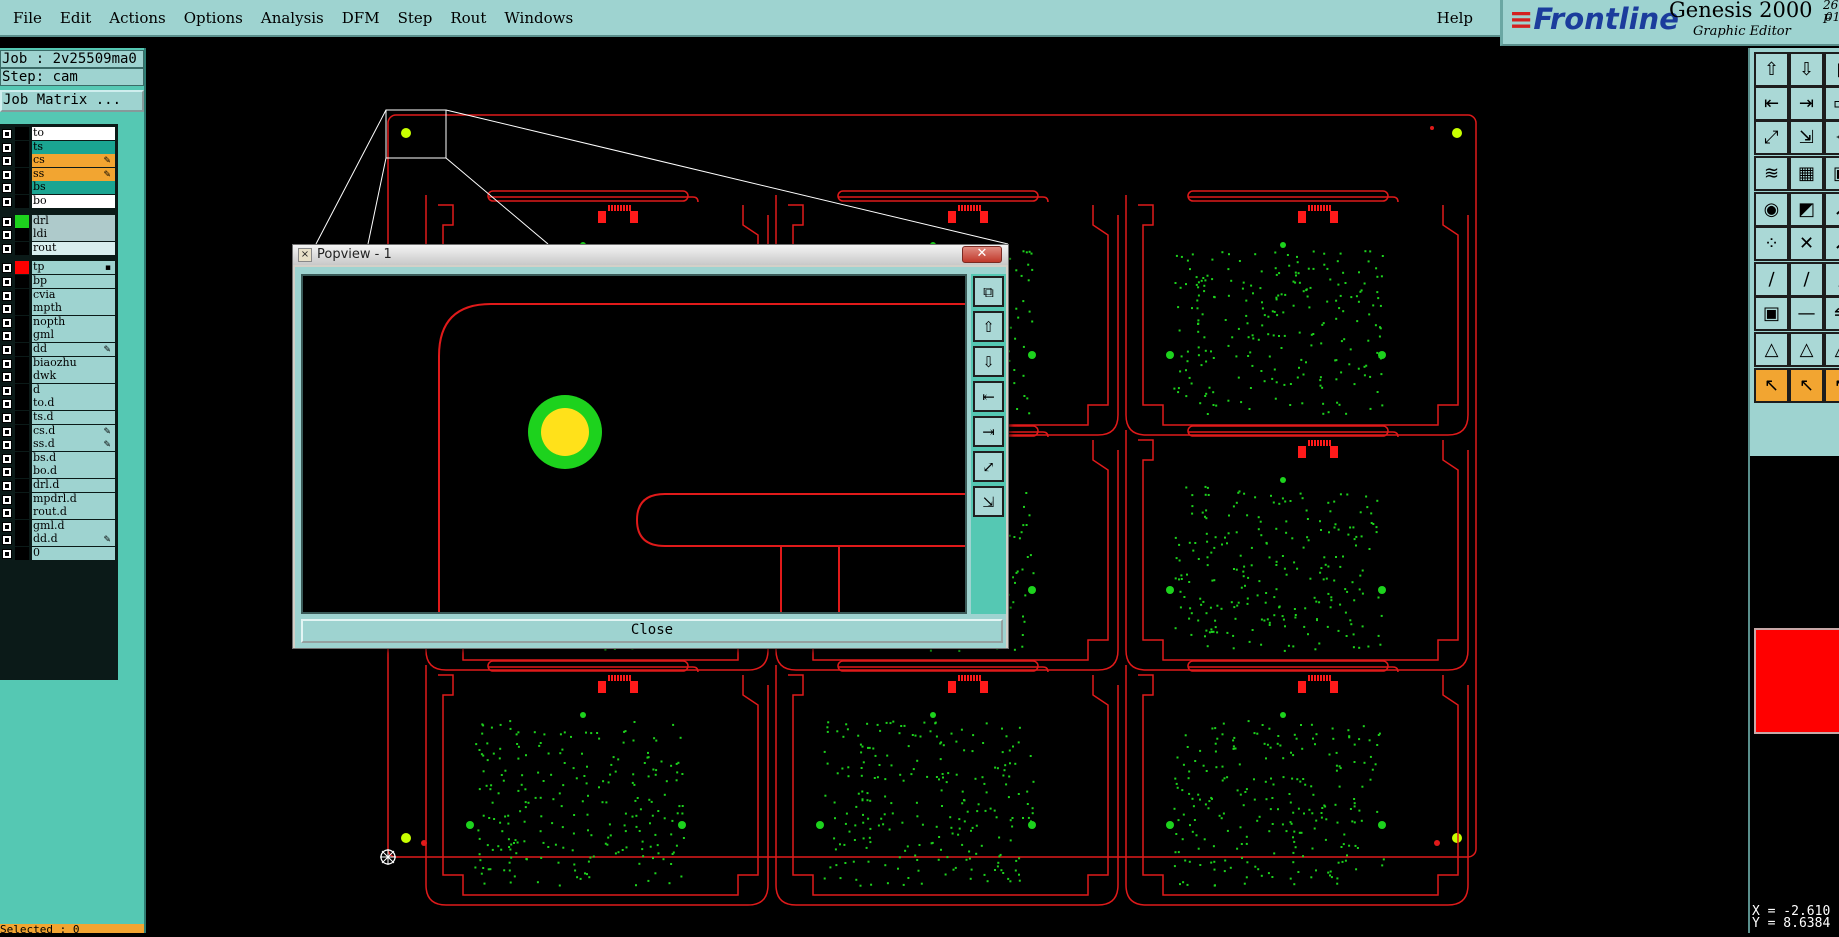 The width and height of the screenshot is (1839, 937). Describe the element at coordinates (27, 18) in the screenshot. I see `menu-file: File` at that location.